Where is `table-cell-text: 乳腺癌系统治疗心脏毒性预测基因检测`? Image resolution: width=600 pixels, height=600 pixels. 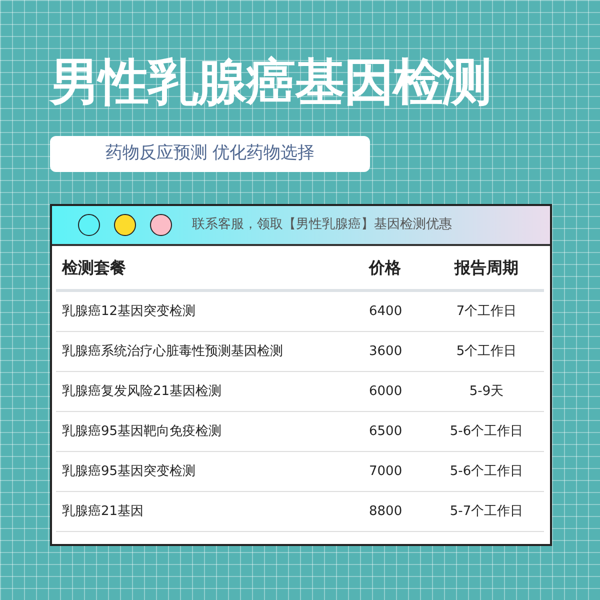 table-cell-text: 乳腺癌系统治疗心脏毒性预测基因检测 is located at coordinates (172, 351).